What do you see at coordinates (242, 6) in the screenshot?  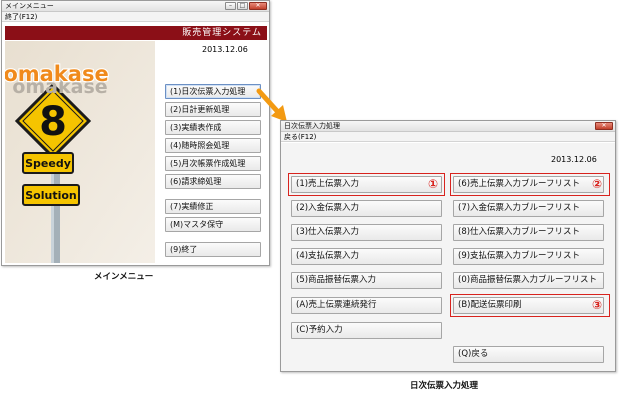 I see `maximize-button: □` at bounding box center [242, 6].